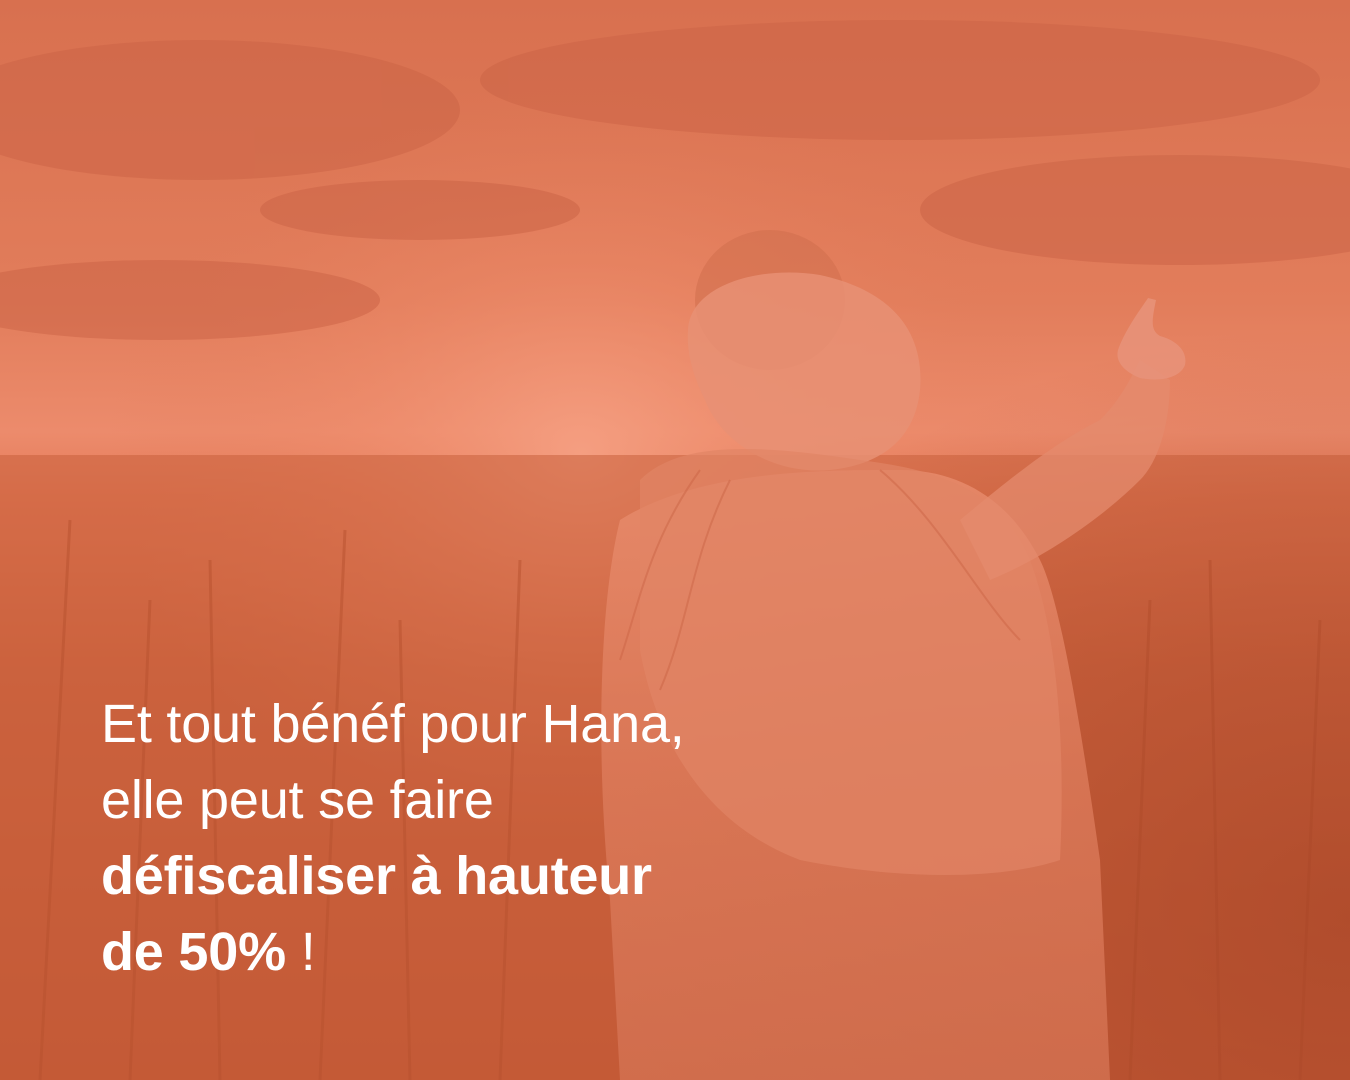 This screenshot has height=1080, width=1350. I want to click on caption-line-3: défiscaliser à hauteur, so click(376, 876).